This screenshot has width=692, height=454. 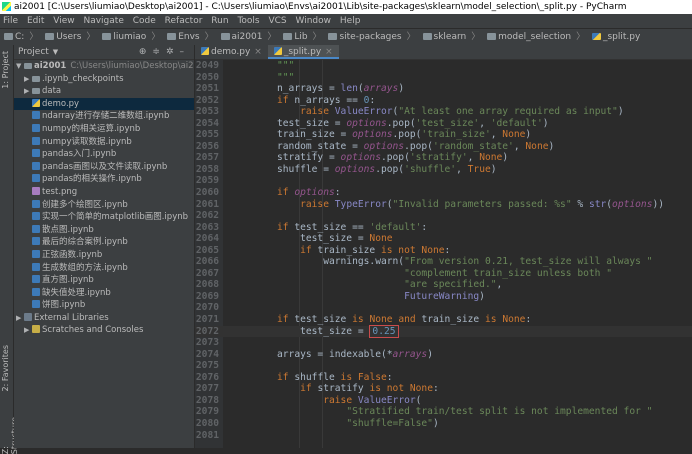 What do you see at coordinates (70, 37) in the screenshot?
I see `breadcrumb-item: Users 〉` at bounding box center [70, 37].